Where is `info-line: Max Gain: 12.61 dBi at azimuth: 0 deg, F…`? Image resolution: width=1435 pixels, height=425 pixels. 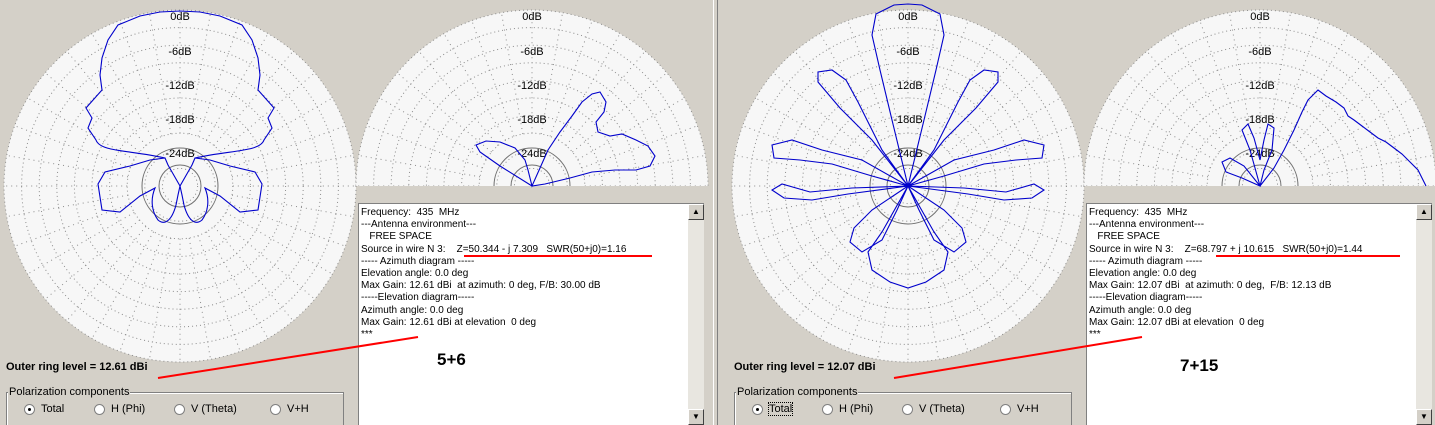 info-line: Max Gain: 12.61 dBi at azimuth: 0 deg, F… is located at coordinates (481, 286).